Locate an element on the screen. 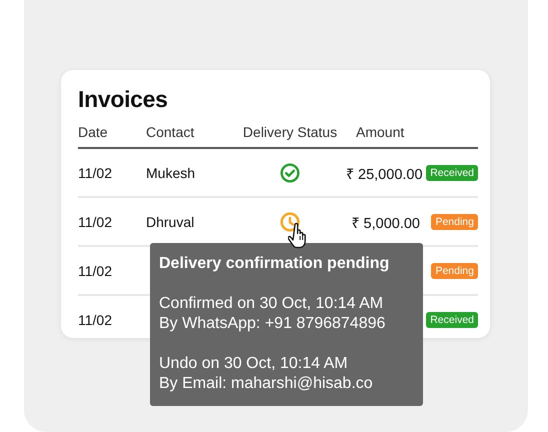 The image size is (548, 432). contact-cell-text: Dhruval is located at coordinates (171, 222).